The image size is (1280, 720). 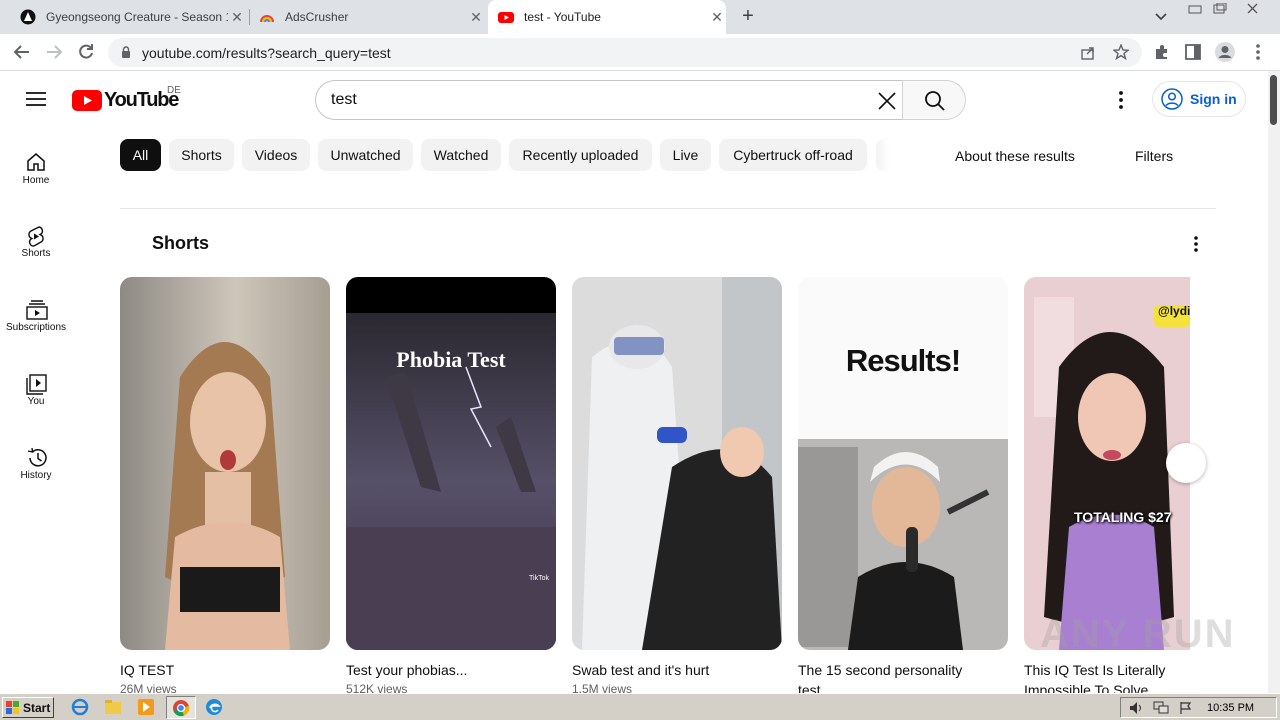 I want to click on chip-overflow-fade, so click(x=883, y=155).